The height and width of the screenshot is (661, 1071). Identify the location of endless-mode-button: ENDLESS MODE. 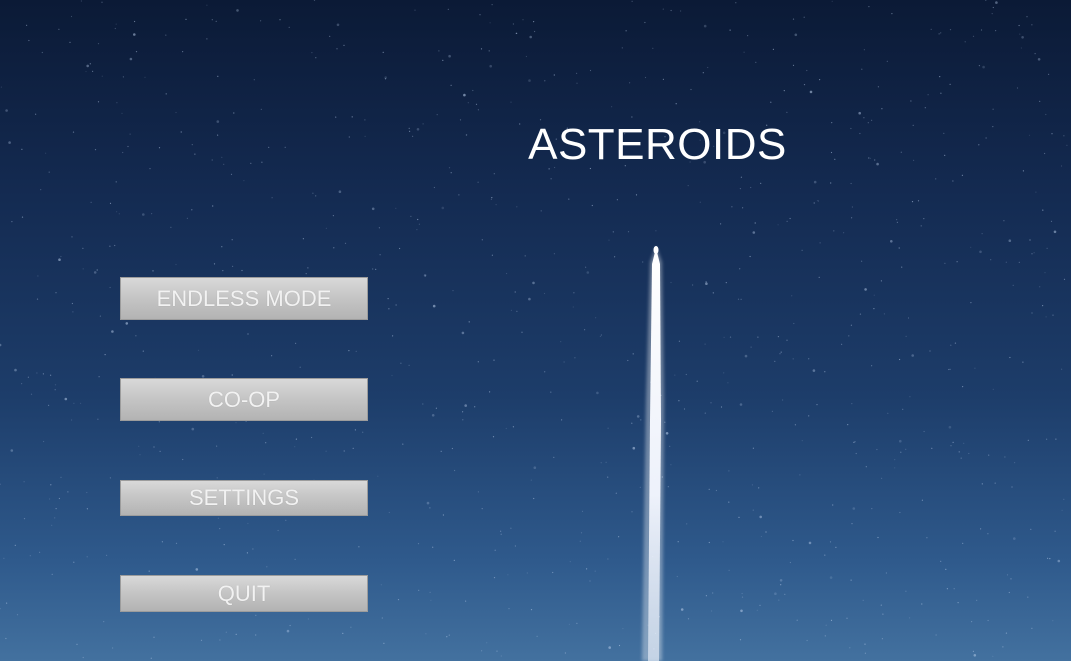
(244, 298).